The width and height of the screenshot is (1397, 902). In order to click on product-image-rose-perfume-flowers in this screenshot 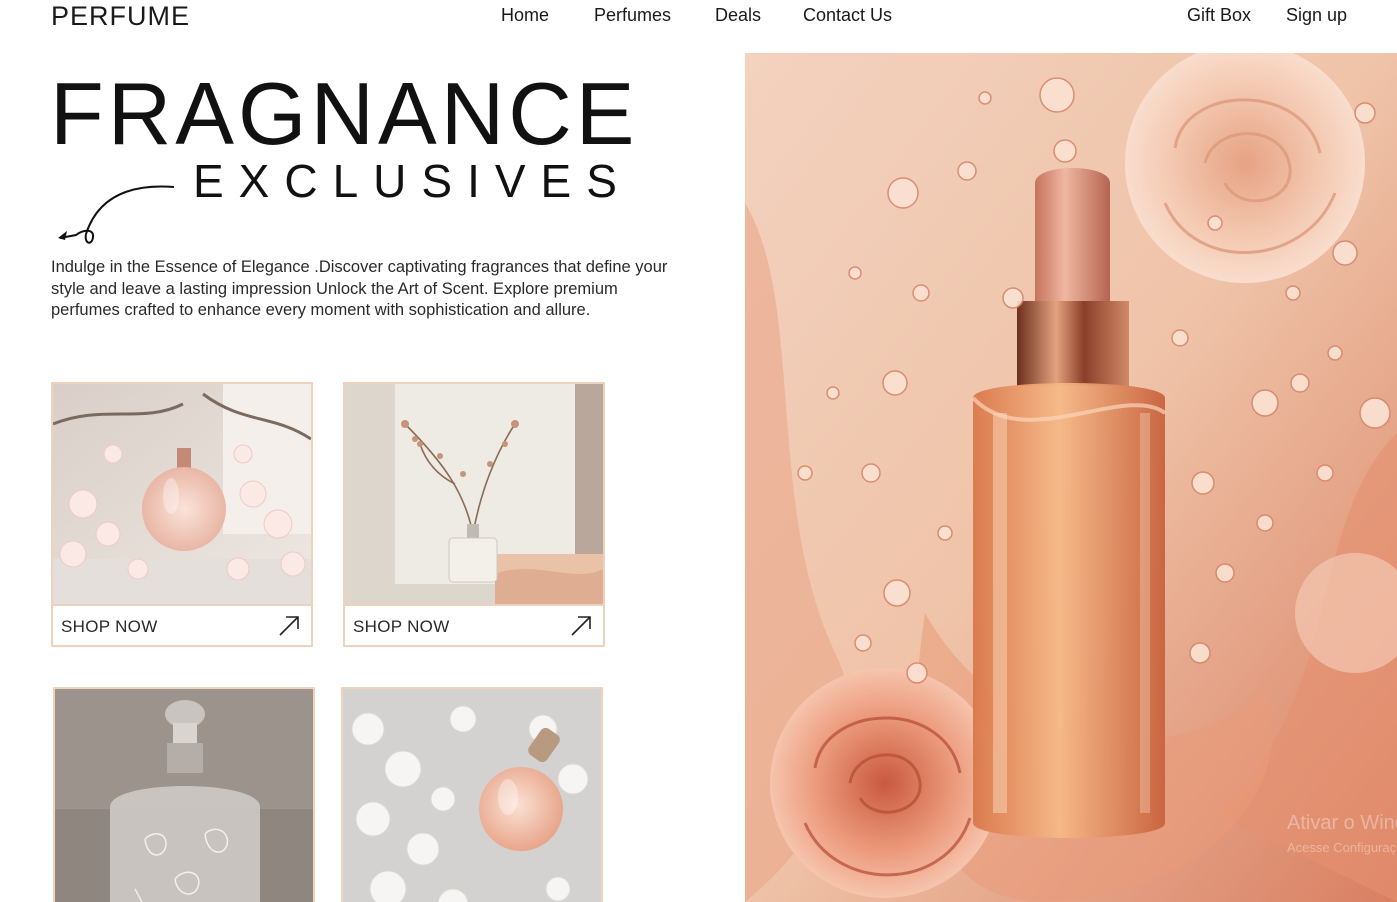, I will do `click(472, 795)`.